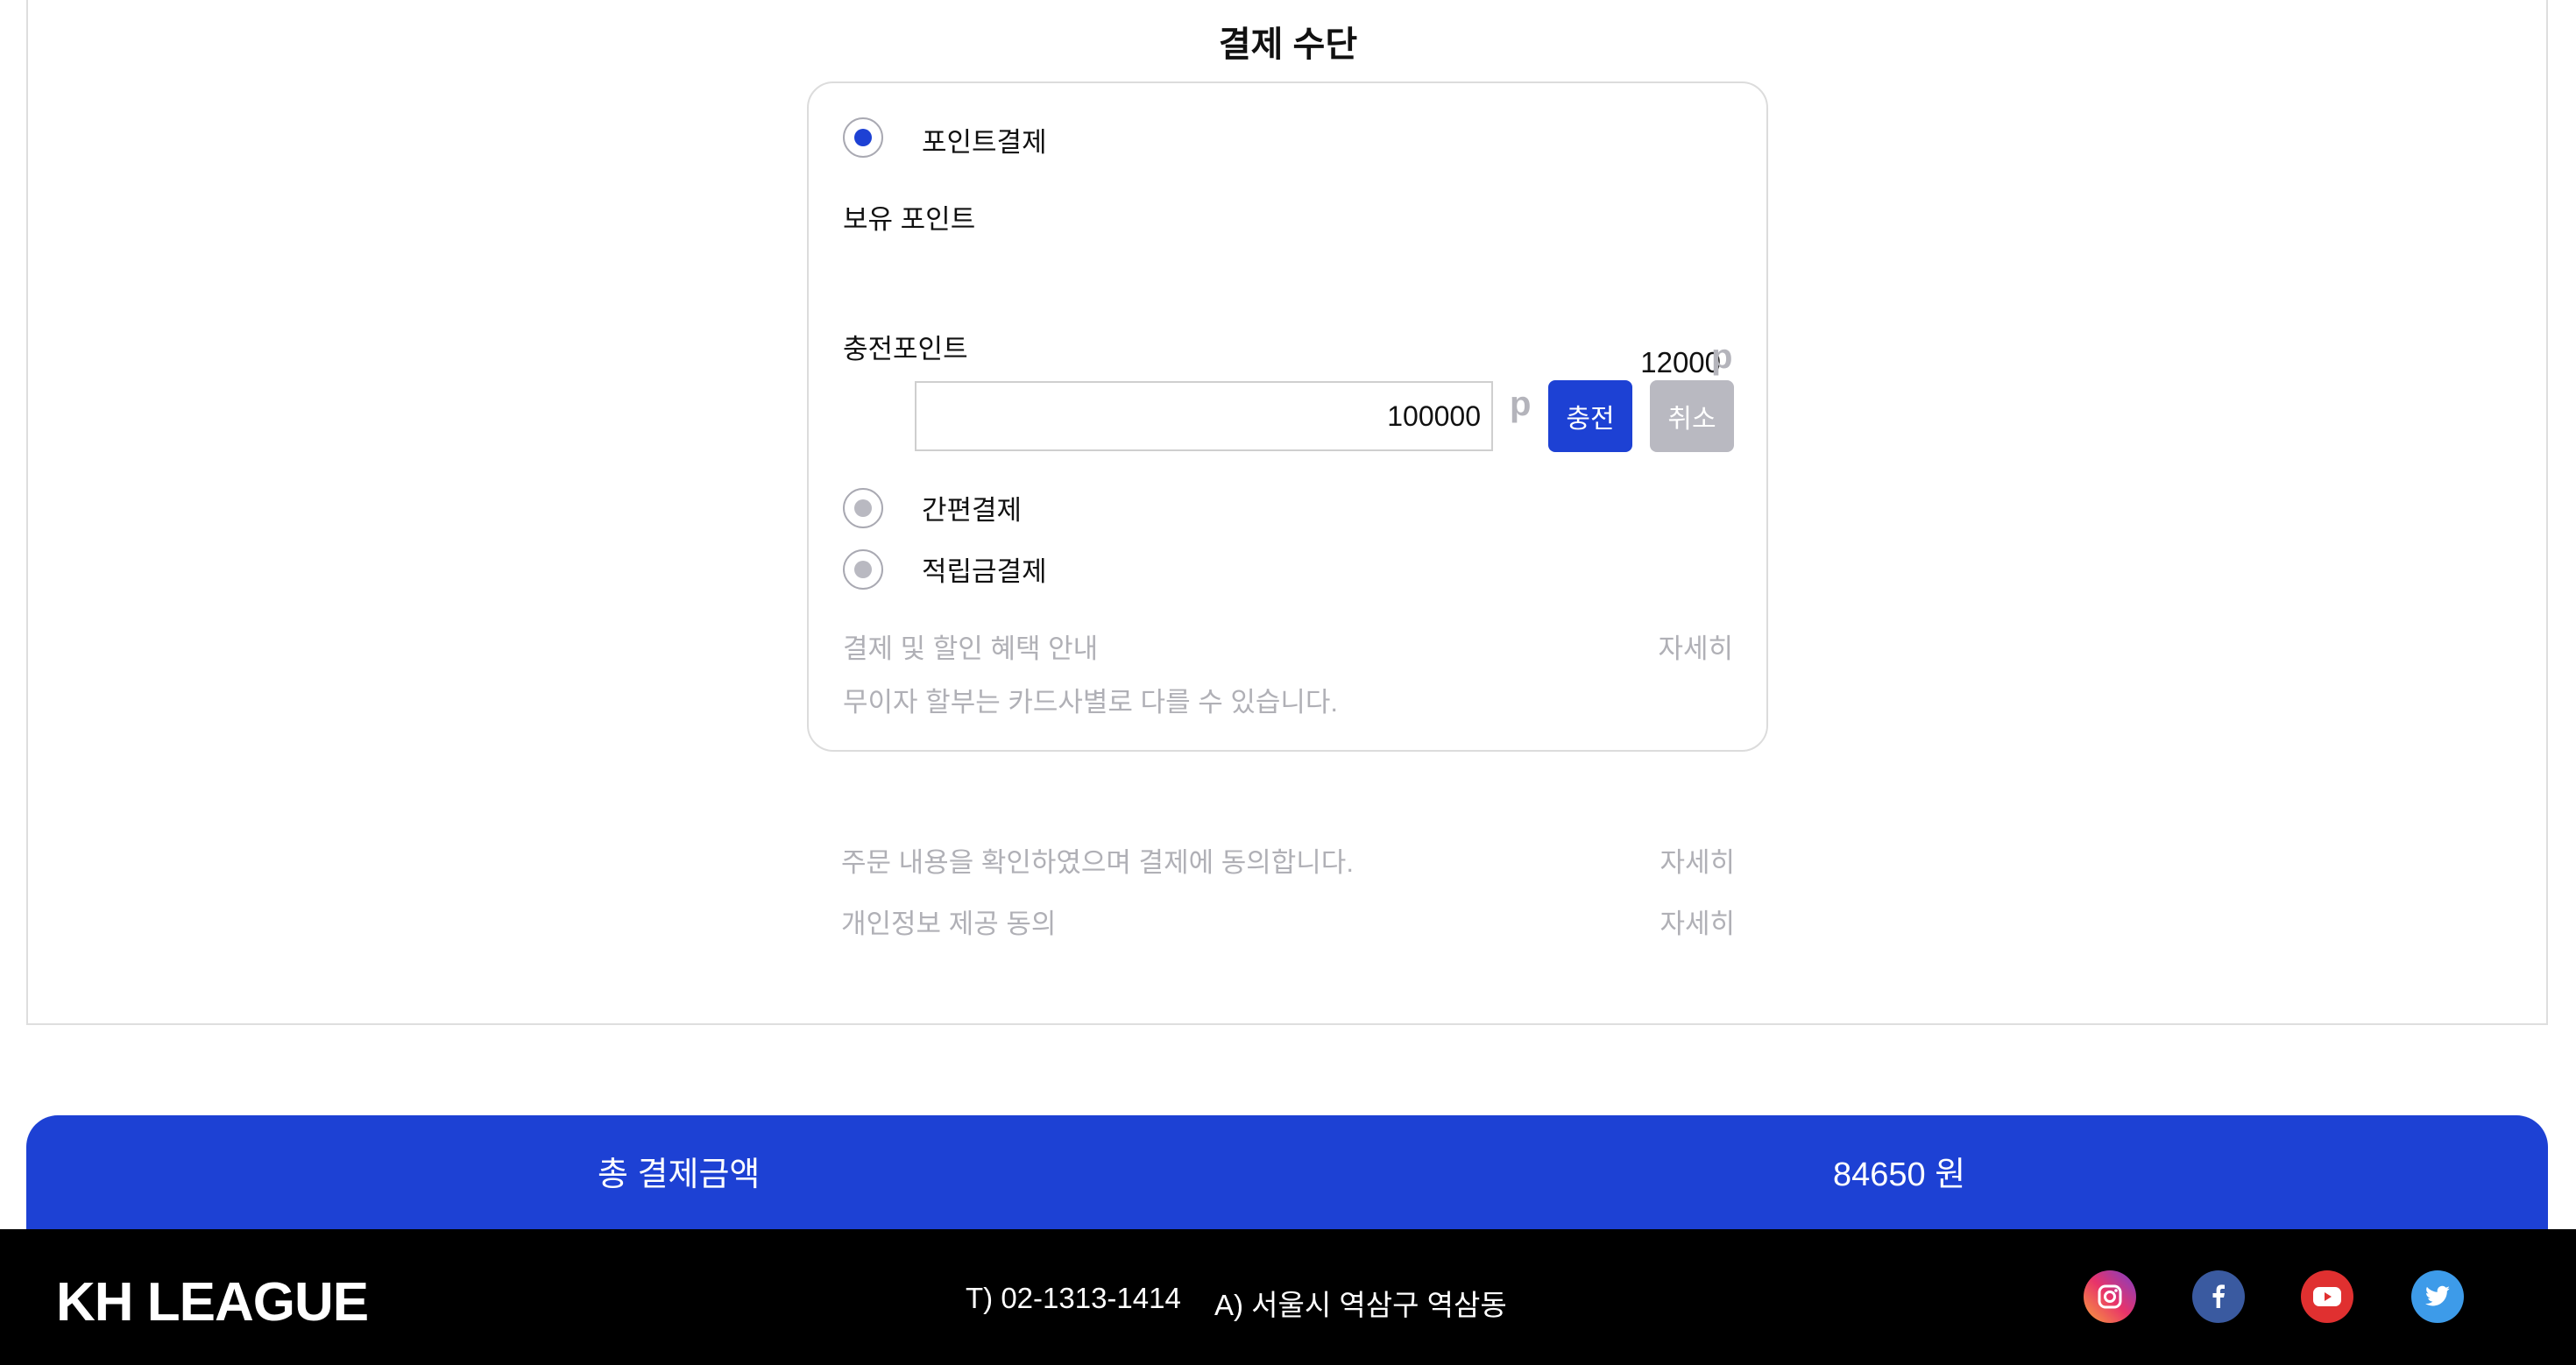 The height and width of the screenshot is (1365, 2576). What do you see at coordinates (1288, 44) in the screenshot?
I see `section-title: 결제 수단` at bounding box center [1288, 44].